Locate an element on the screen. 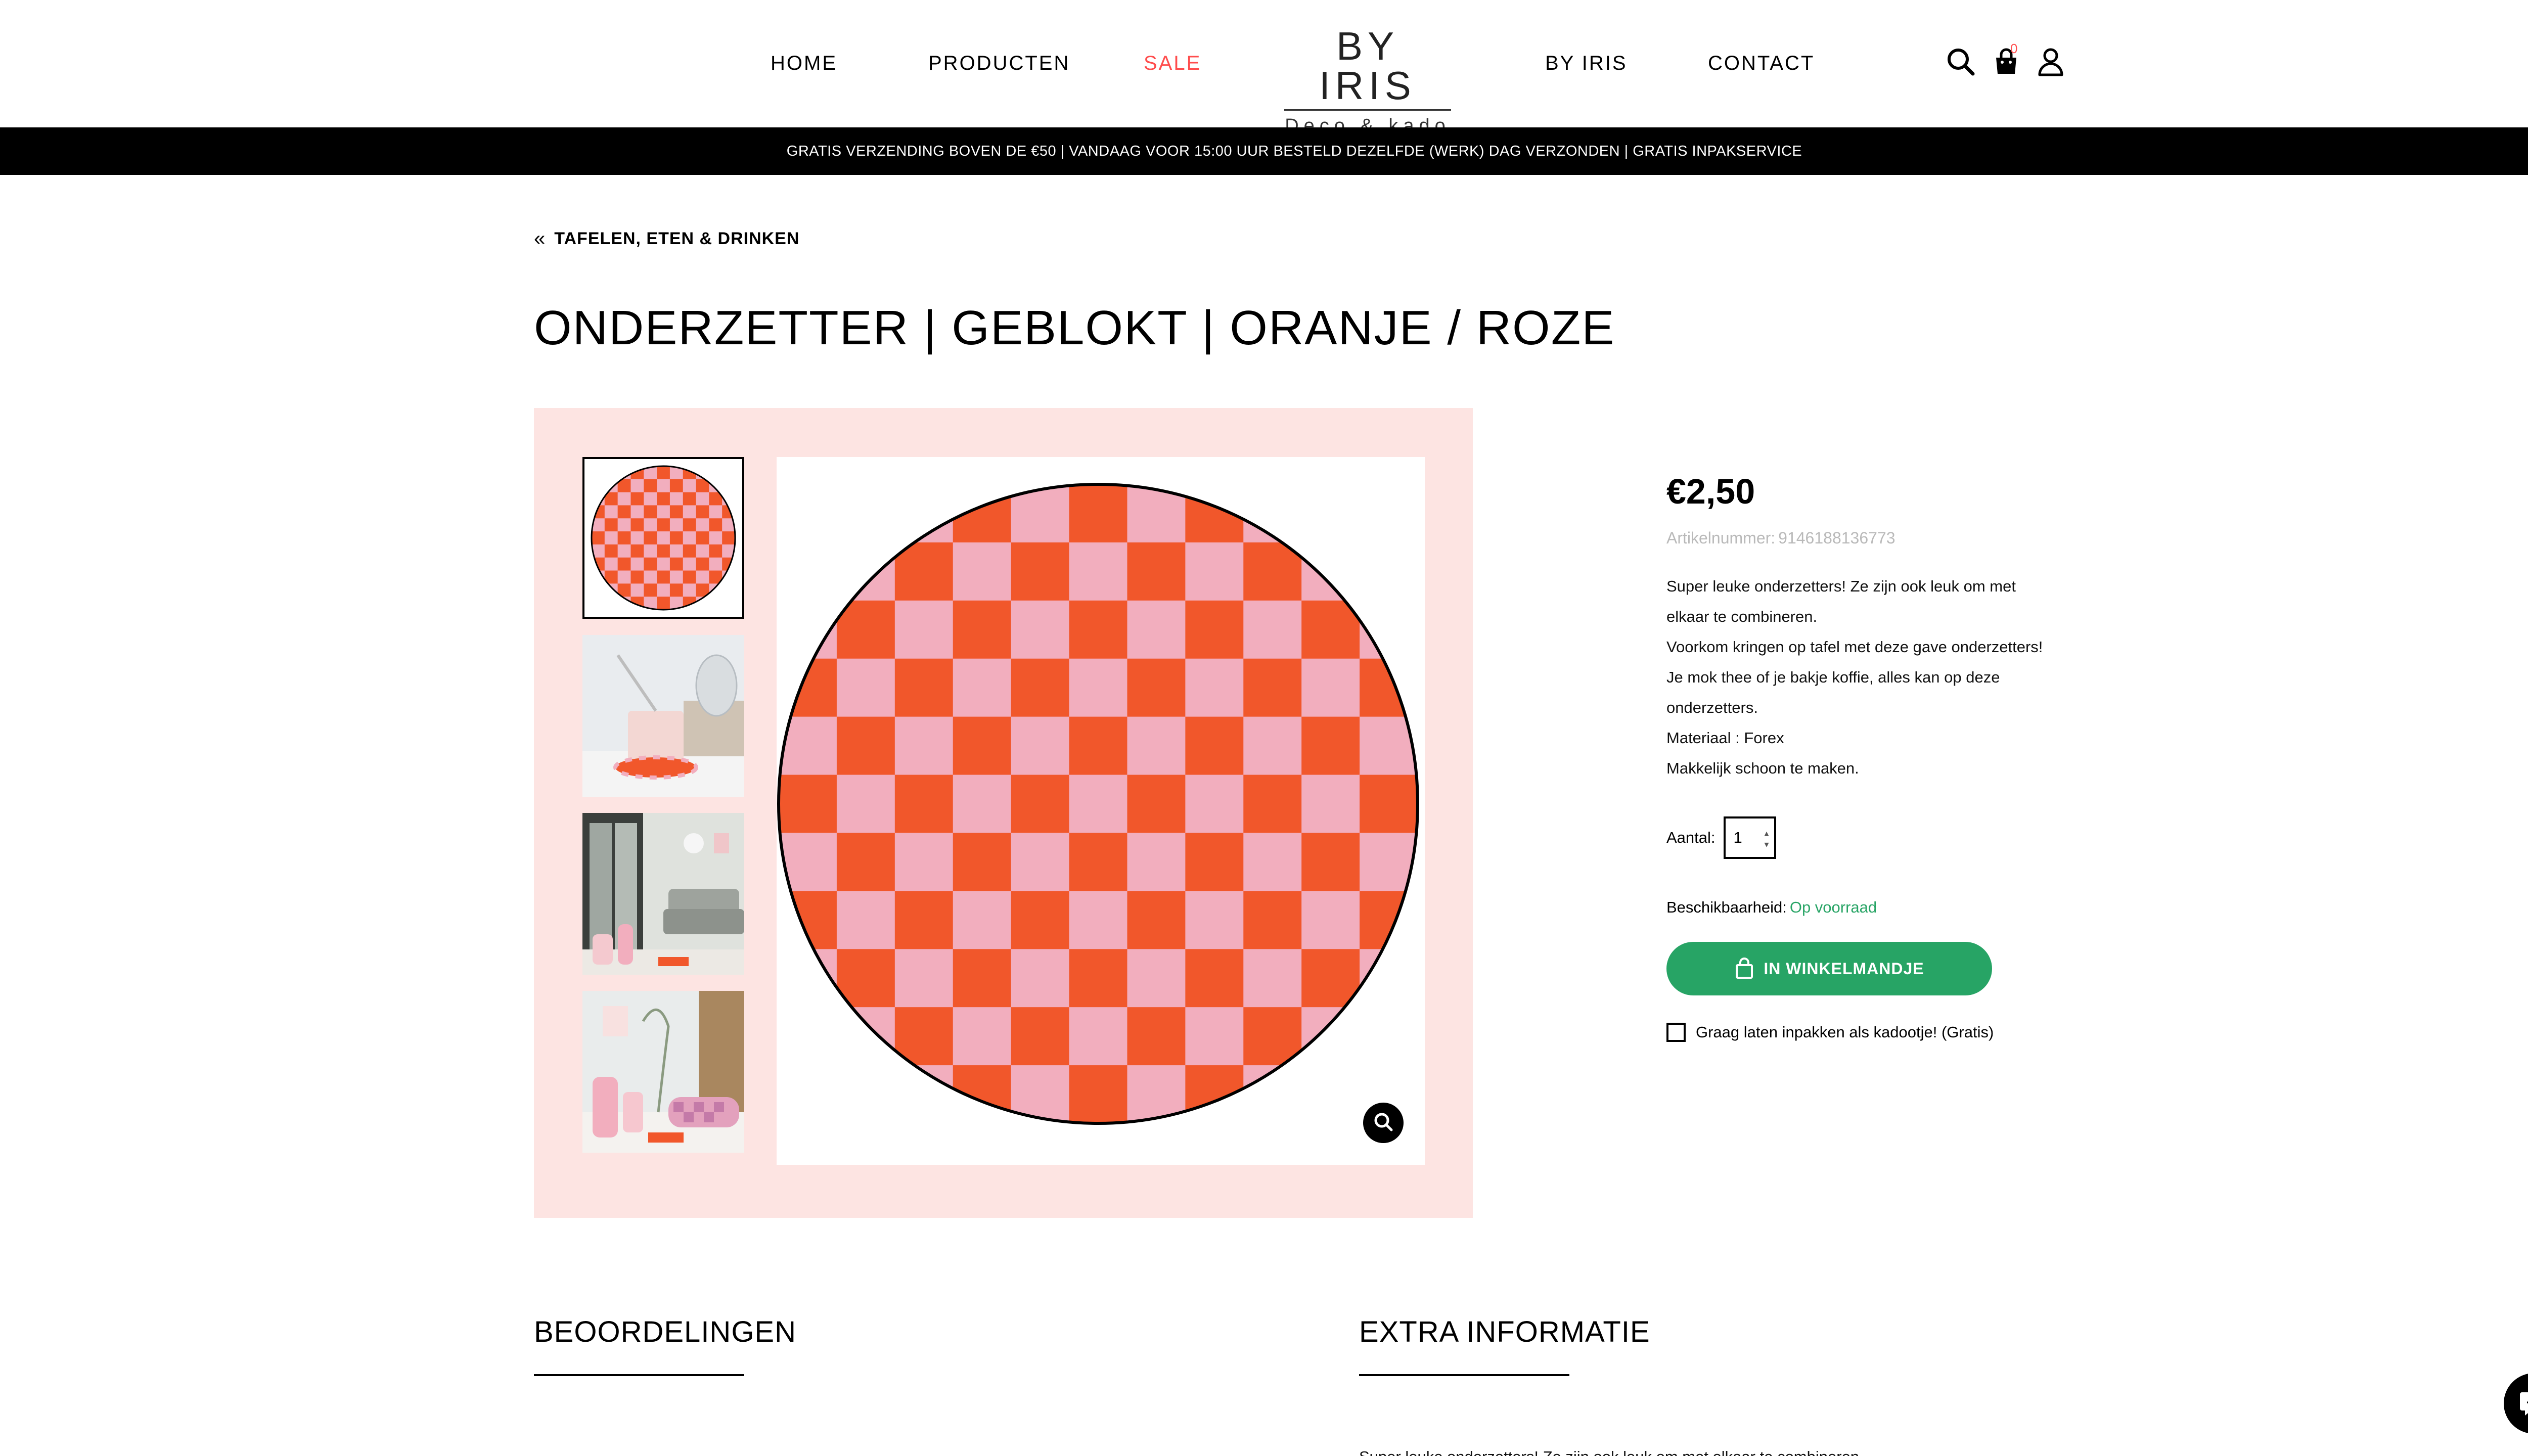 The height and width of the screenshot is (1456, 2528). zoom-button is located at coordinates (1384, 1123).